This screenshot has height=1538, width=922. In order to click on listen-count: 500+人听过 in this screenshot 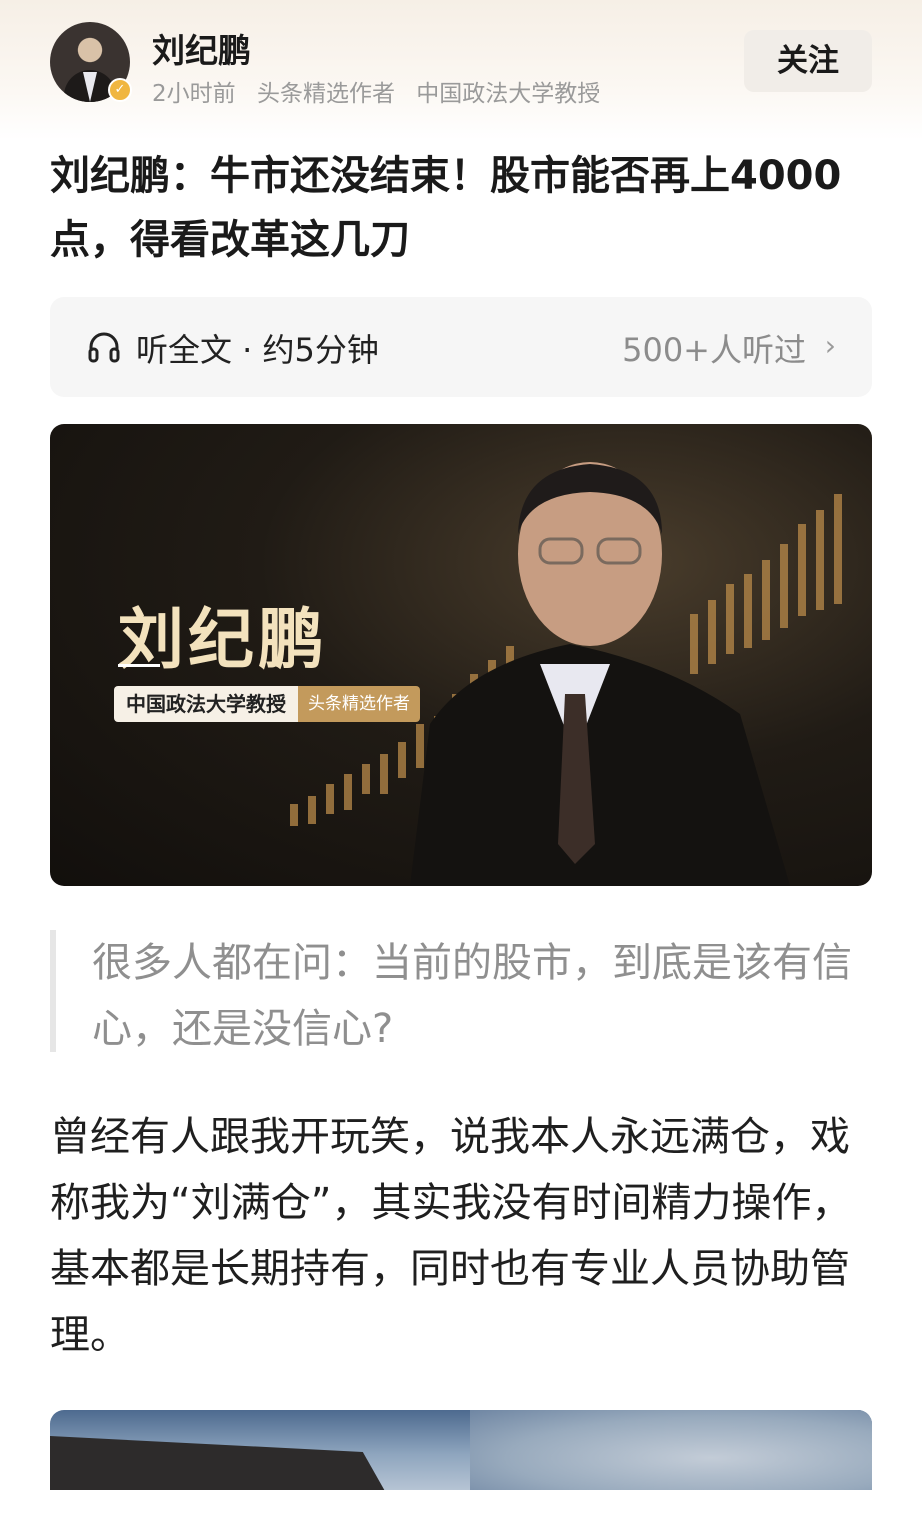, I will do `click(714, 350)`.